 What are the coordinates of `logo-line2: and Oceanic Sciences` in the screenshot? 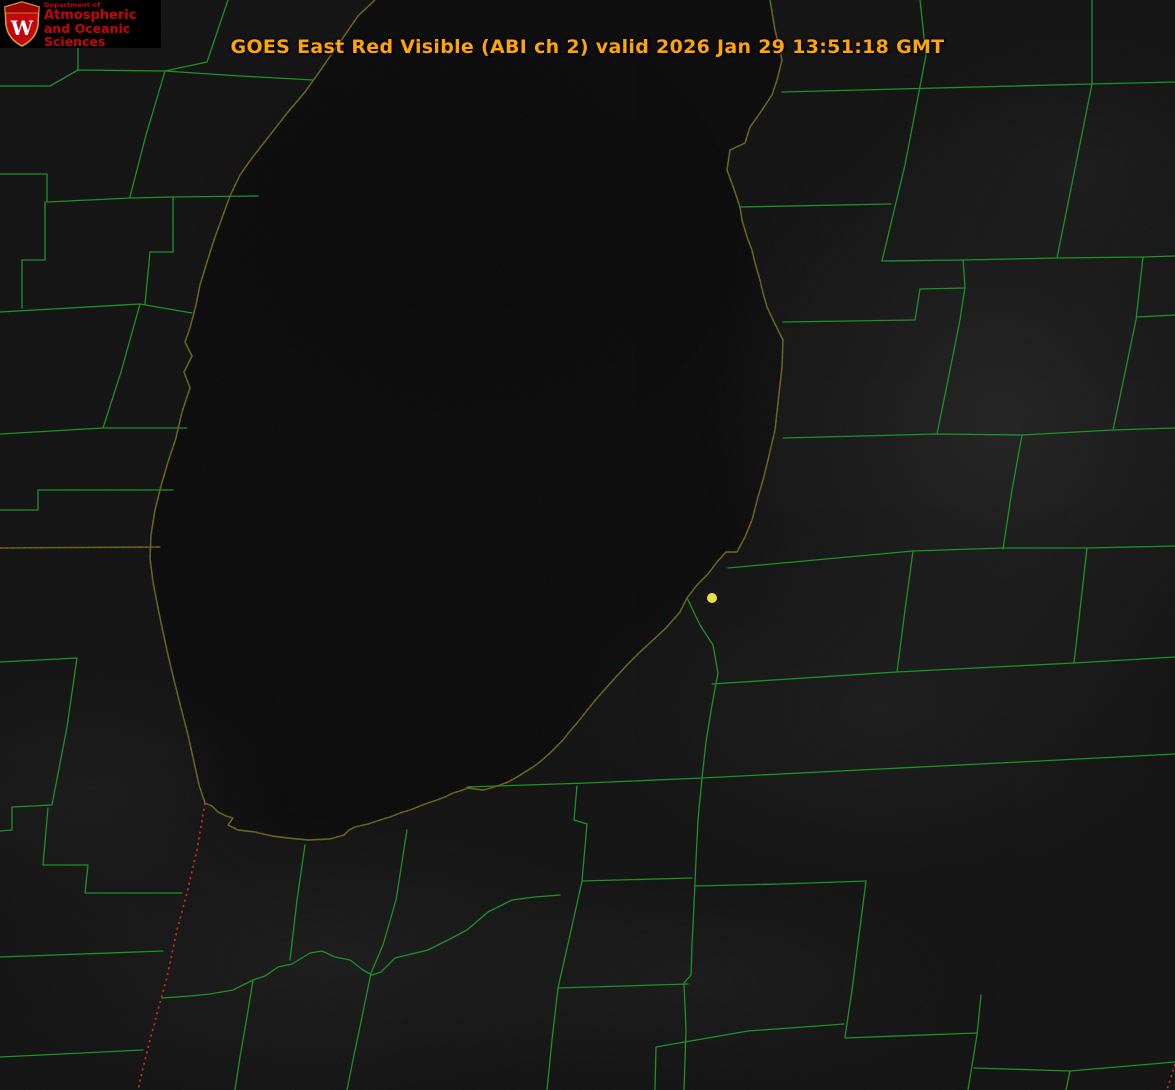 It's located at (87, 35).